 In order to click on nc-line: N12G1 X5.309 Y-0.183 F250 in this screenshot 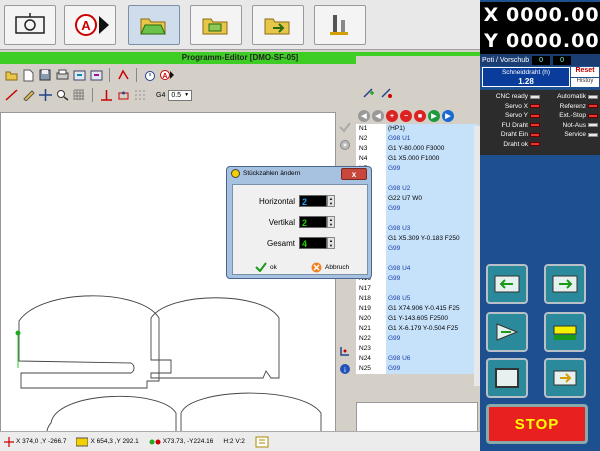, I will do `click(417, 239)`.